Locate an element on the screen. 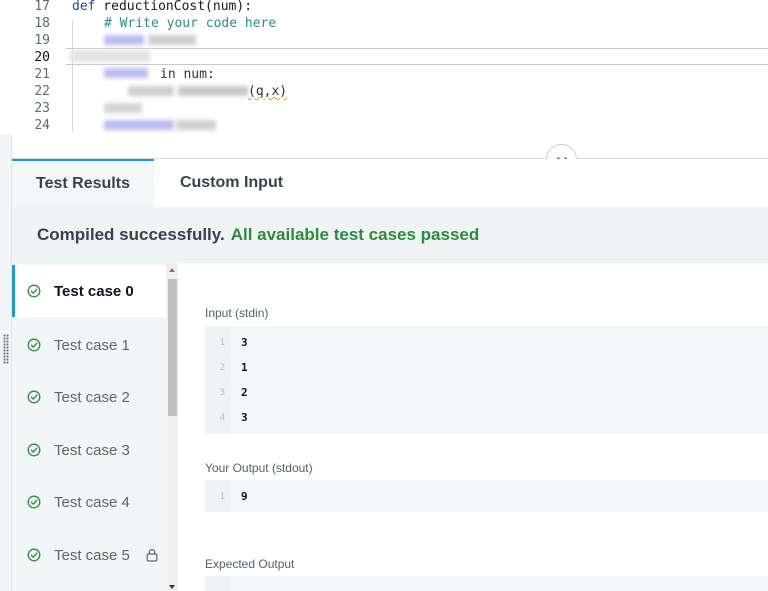  expected-output-label: Expected Output is located at coordinates (250, 564).